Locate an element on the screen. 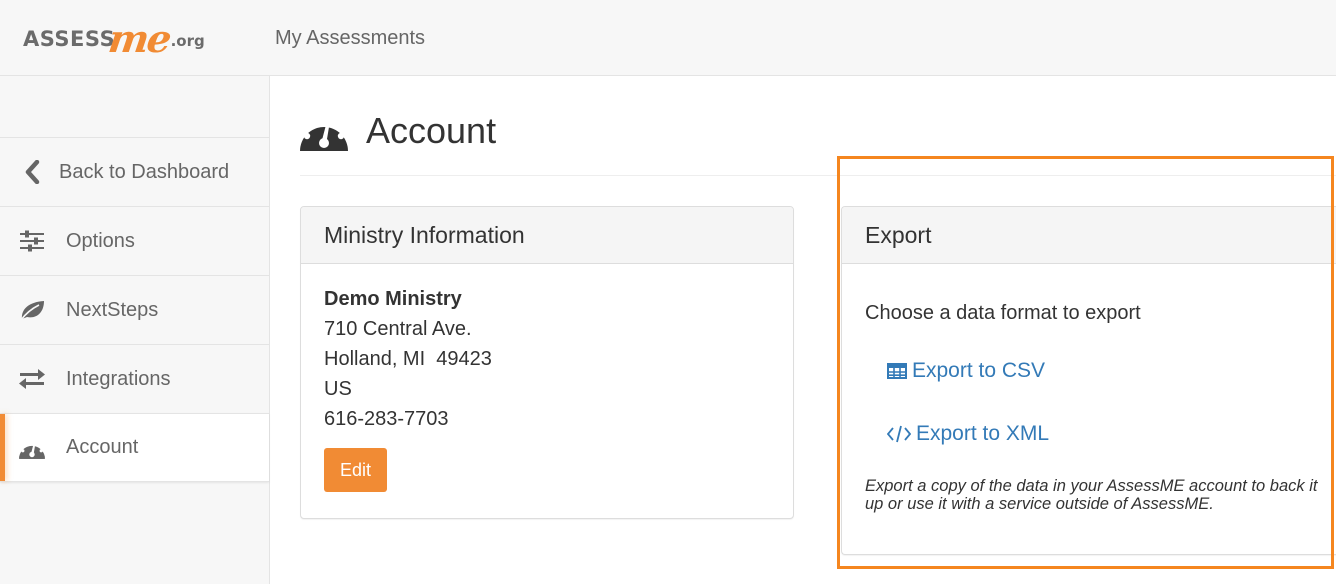 The image size is (1336, 584). page-header: Account is located at coordinates (398, 131).